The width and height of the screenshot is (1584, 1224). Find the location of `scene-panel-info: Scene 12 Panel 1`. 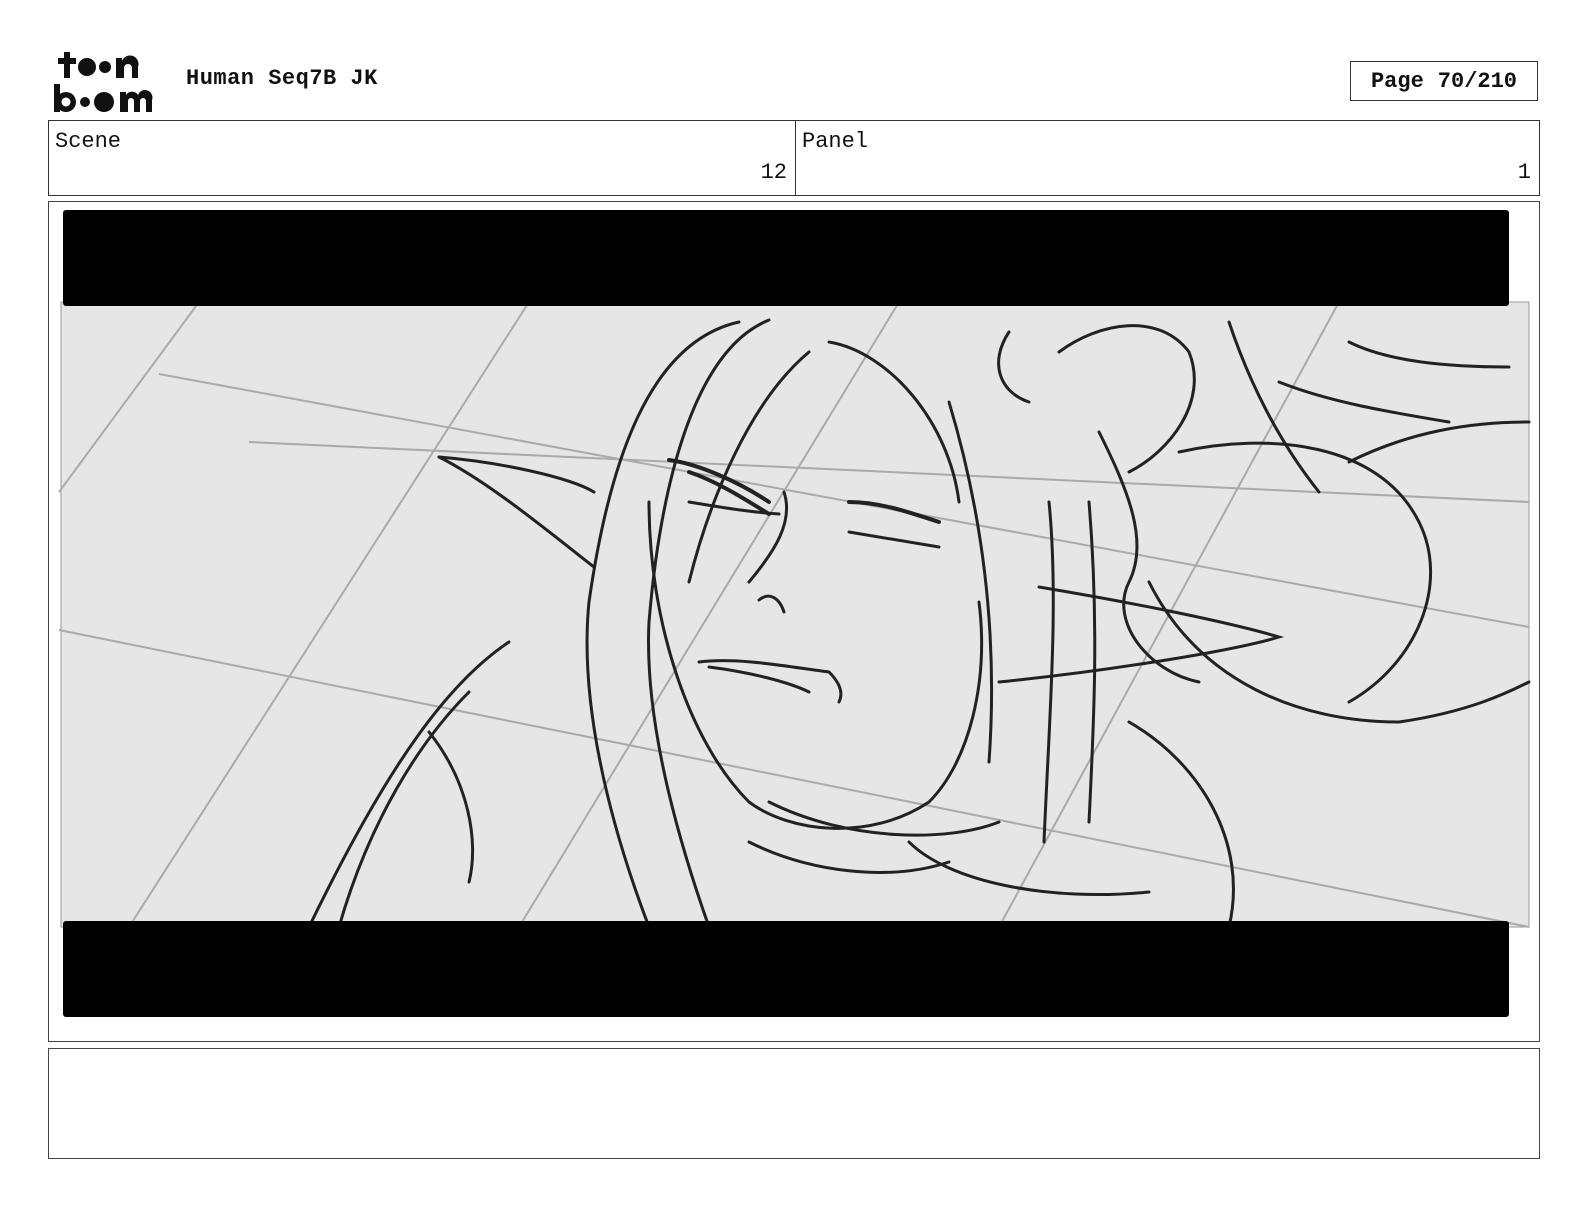

scene-panel-info: Scene 12 Panel 1 is located at coordinates (794, 158).